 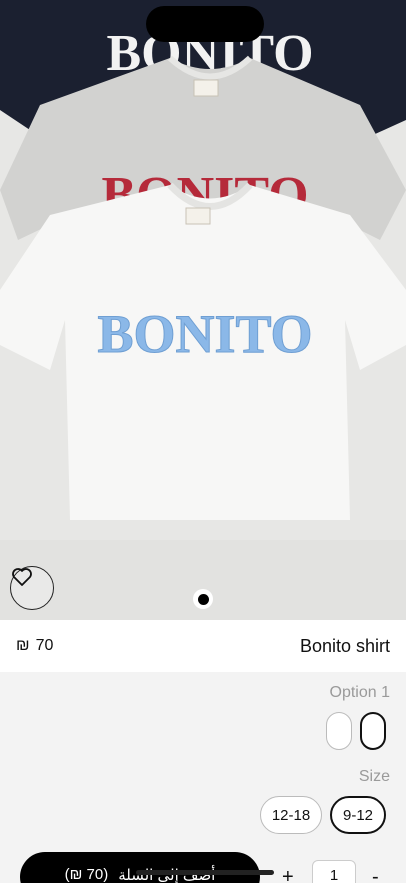 What do you see at coordinates (359, 692) in the screenshot?
I see `option1-label: Option 1` at bounding box center [359, 692].